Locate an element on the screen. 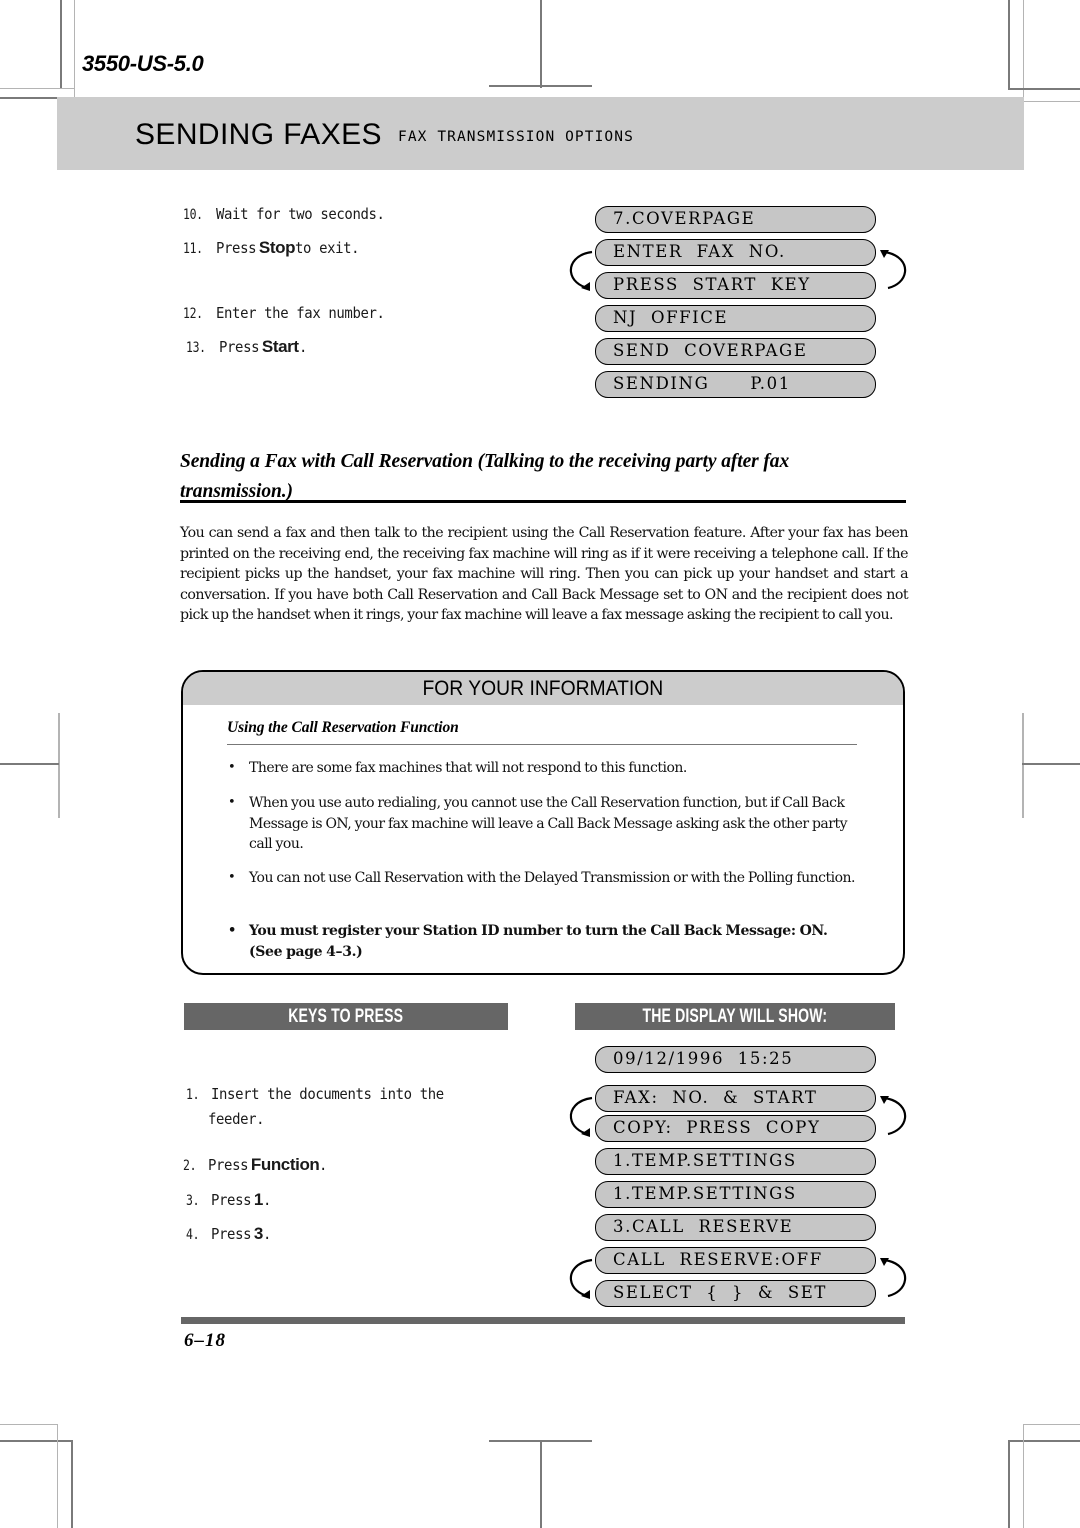 The height and width of the screenshot is (1528, 1080). keys-to-press-label: KEYS TO PRESS is located at coordinates (346, 1016).